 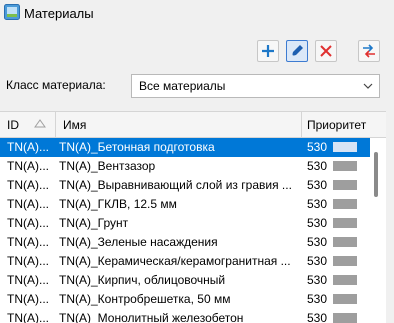 I want to click on sort-ascending-icon, so click(x=40, y=123).